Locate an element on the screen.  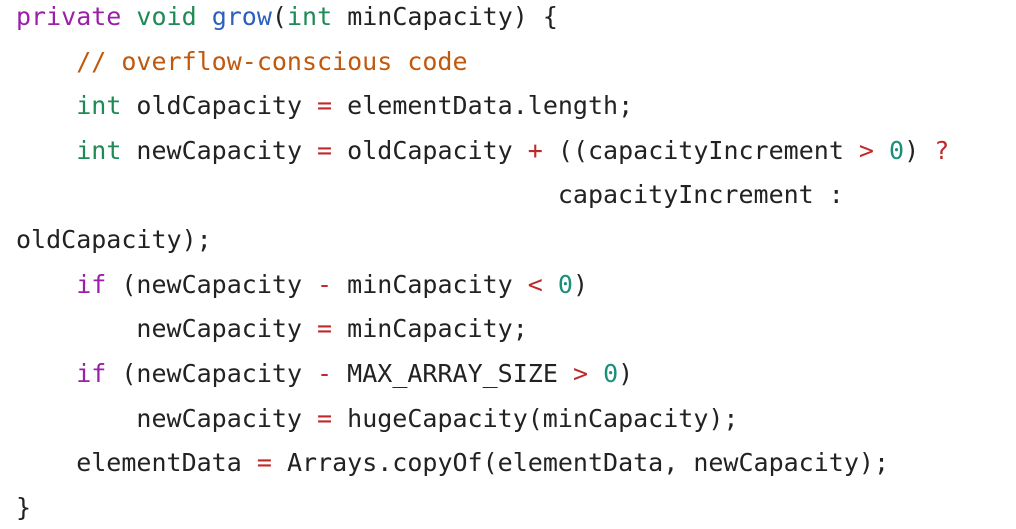
code-token: minCapacity is located at coordinates (430, 284).